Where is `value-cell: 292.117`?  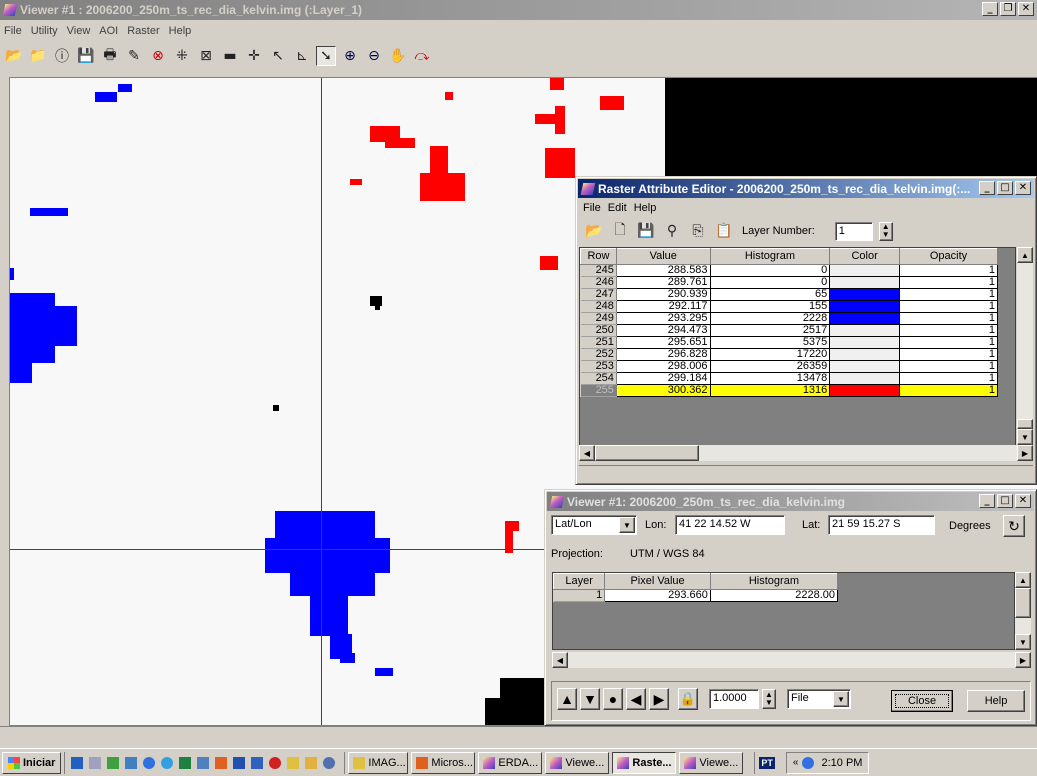
value-cell: 292.117 is located at coordinates (663, 306).